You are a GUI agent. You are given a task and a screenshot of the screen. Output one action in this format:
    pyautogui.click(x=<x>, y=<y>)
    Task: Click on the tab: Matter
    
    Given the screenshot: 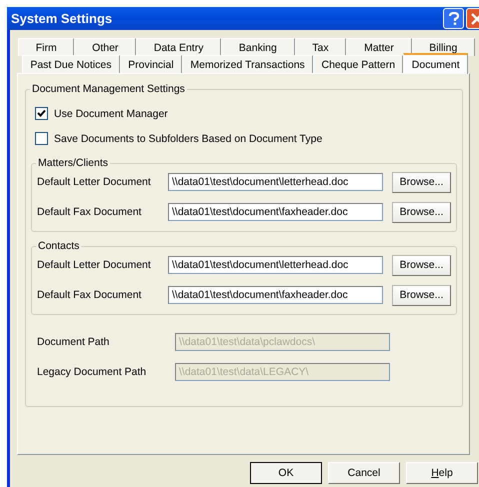 What is the action you would take?
    pyautogui.click(x=379, y=47)
    